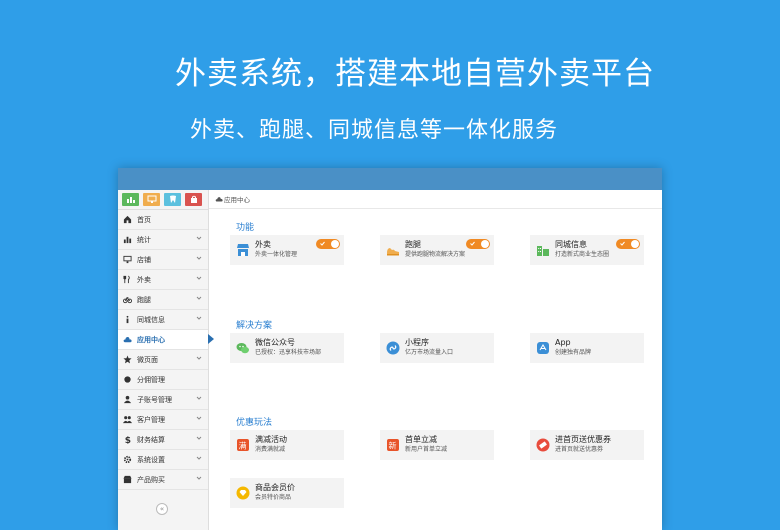 Image resolution: width=780 pixels, height=530 pixels. Describe the element at coordinates (144, 239) in the screenshot. I see `sidebar-item-label: 统计` at that location.